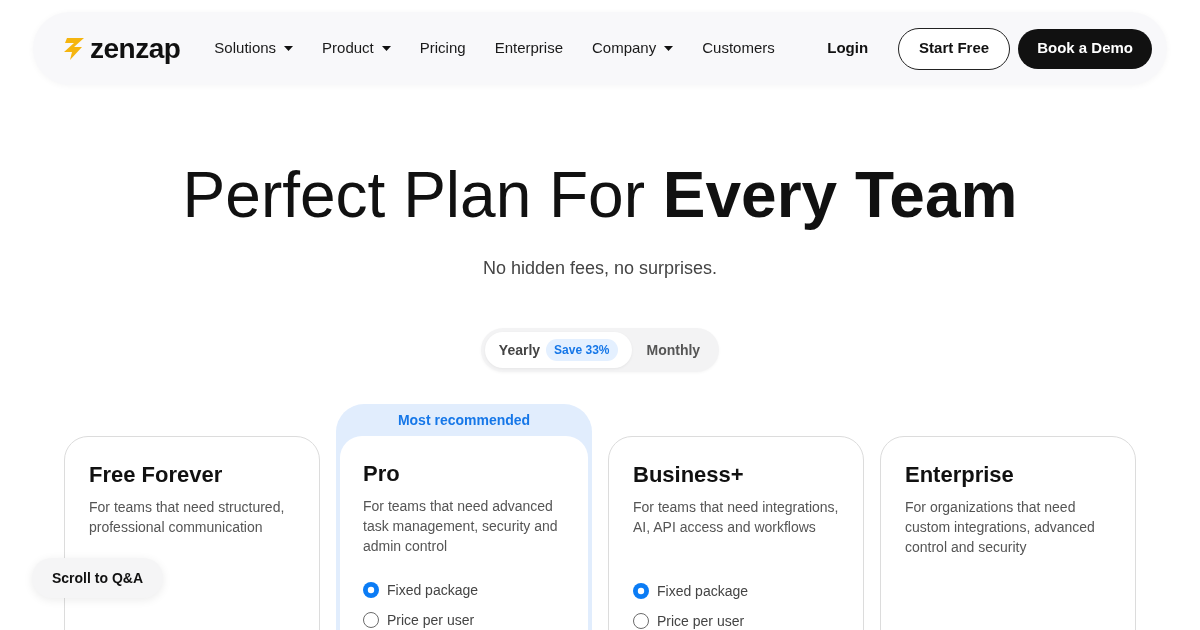 The width and height of the screenshot is (1200, 630). I want to click on plan-description: For teams that need advanced task management, security and admin control, so click(461, 526).